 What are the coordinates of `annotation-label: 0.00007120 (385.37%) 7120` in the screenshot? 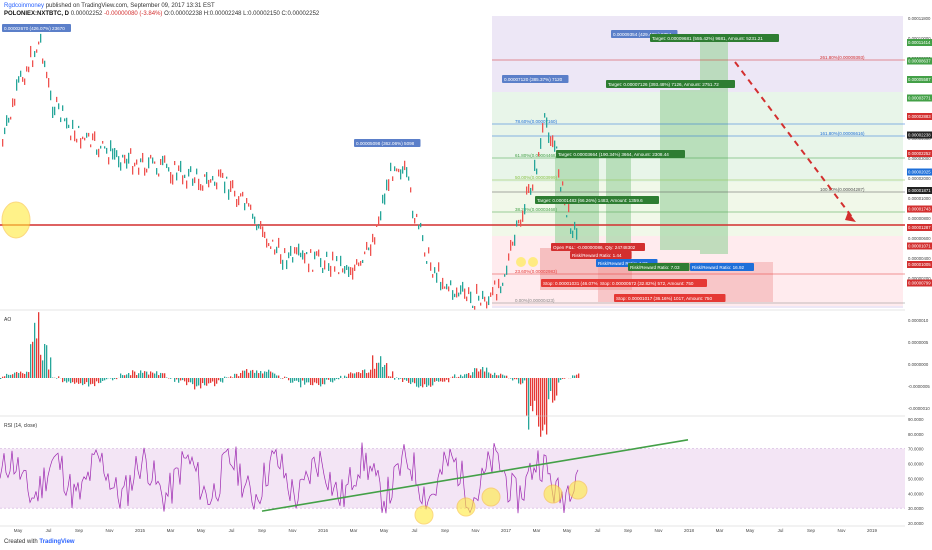 It's located at (533, 79).